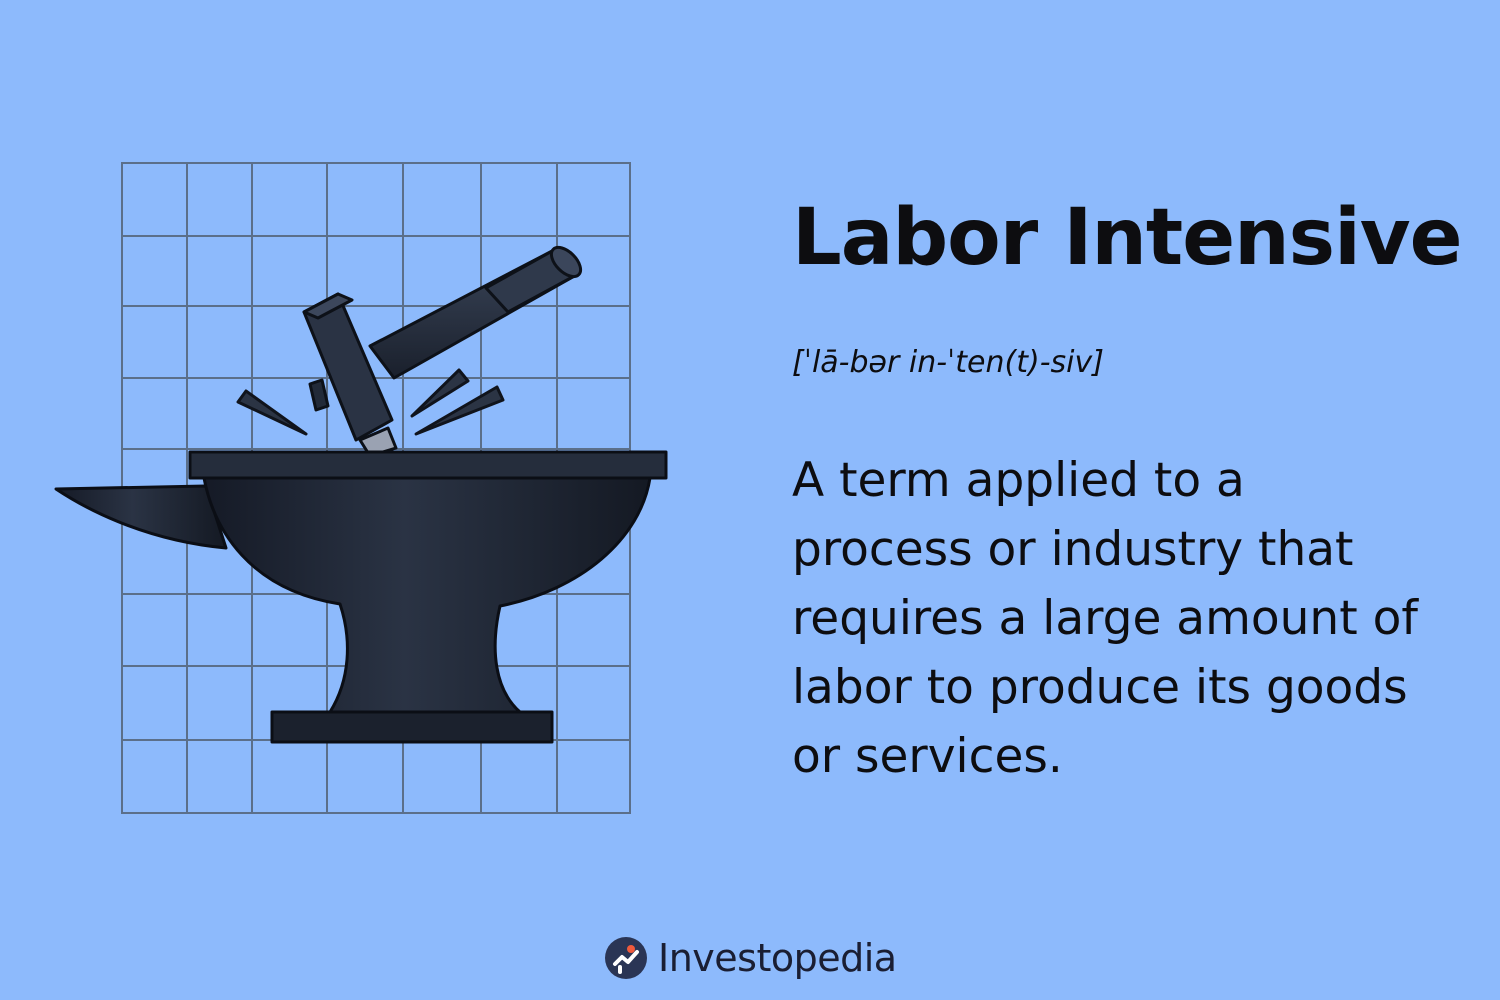 This screenshot has height=1000, width=1500. Describe the element at coordinates (1105, 618) in the screenshot. I see `definition-line: requires a large amount of` at that location.